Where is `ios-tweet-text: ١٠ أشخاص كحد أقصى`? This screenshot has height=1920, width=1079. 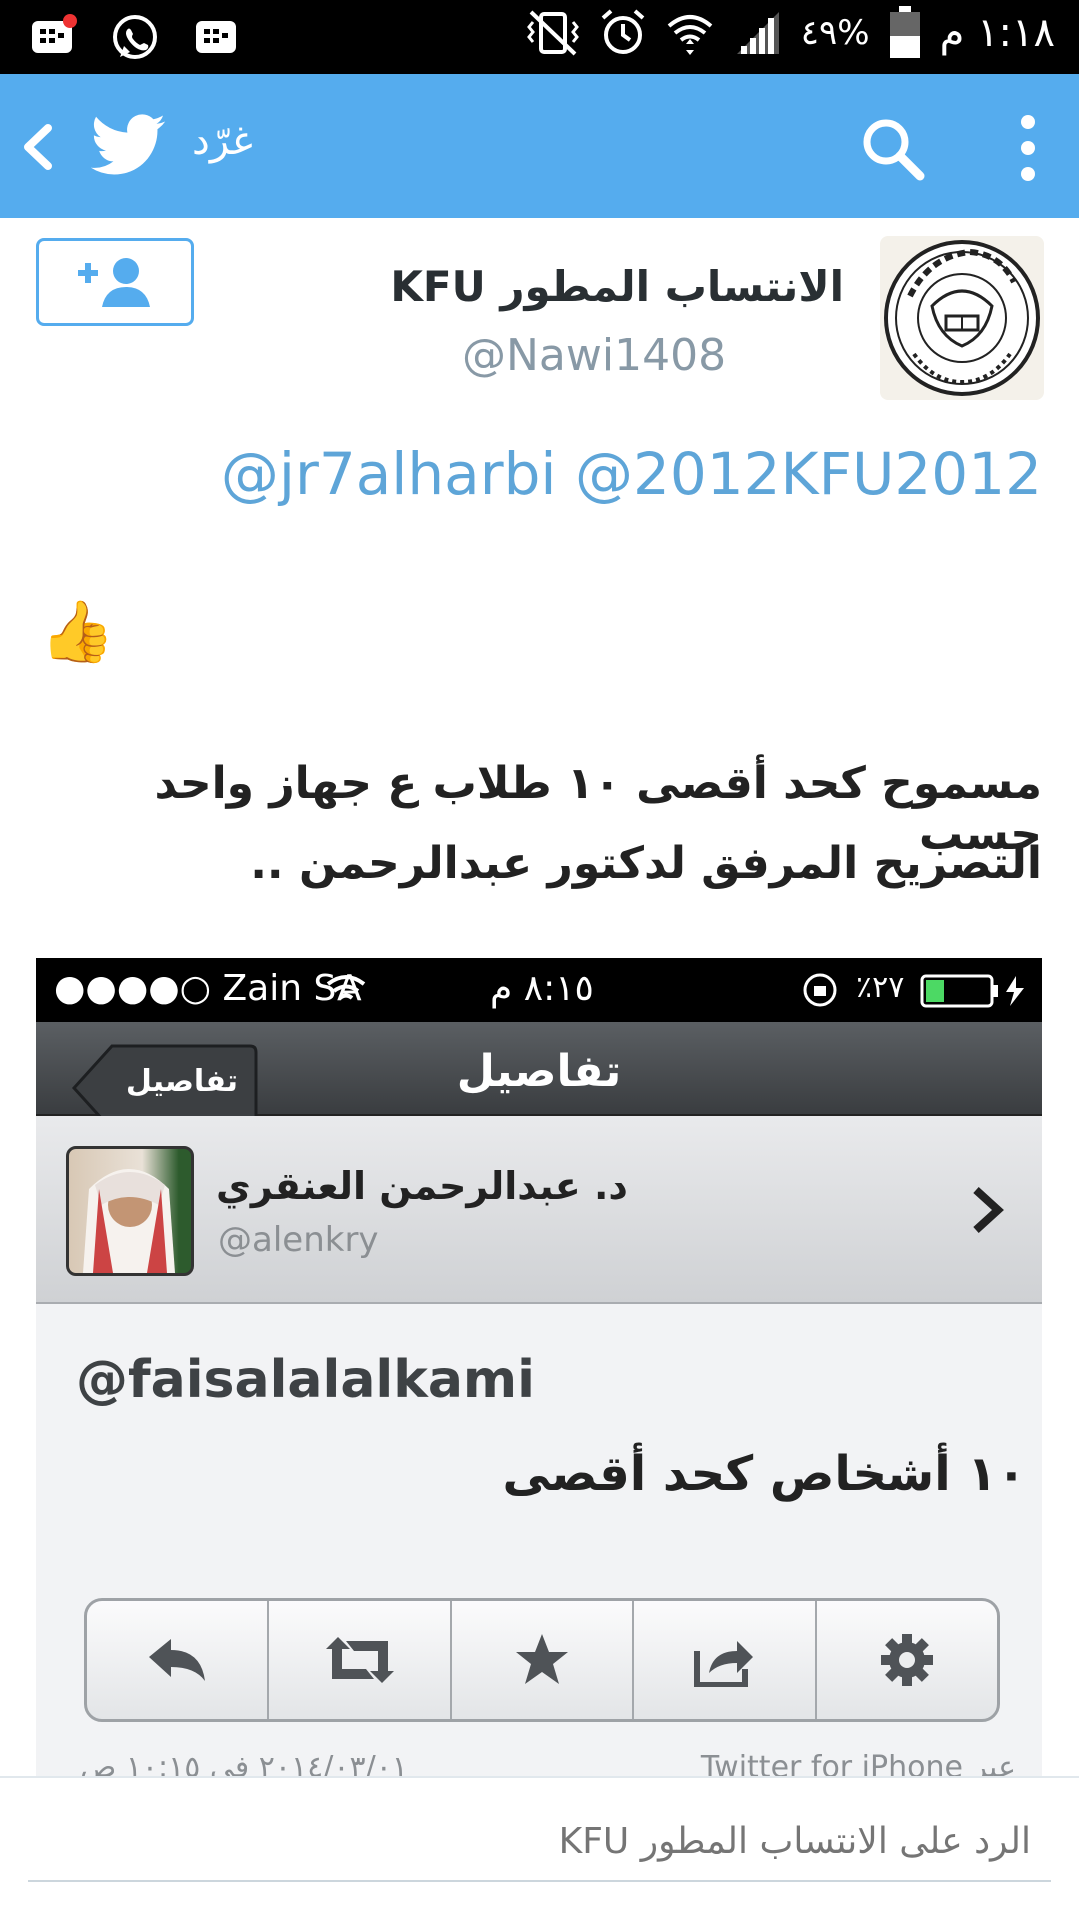 ios-tweet-text: ١٠ أشخاص كحد أقصى is located at coordinates (764, 1474).